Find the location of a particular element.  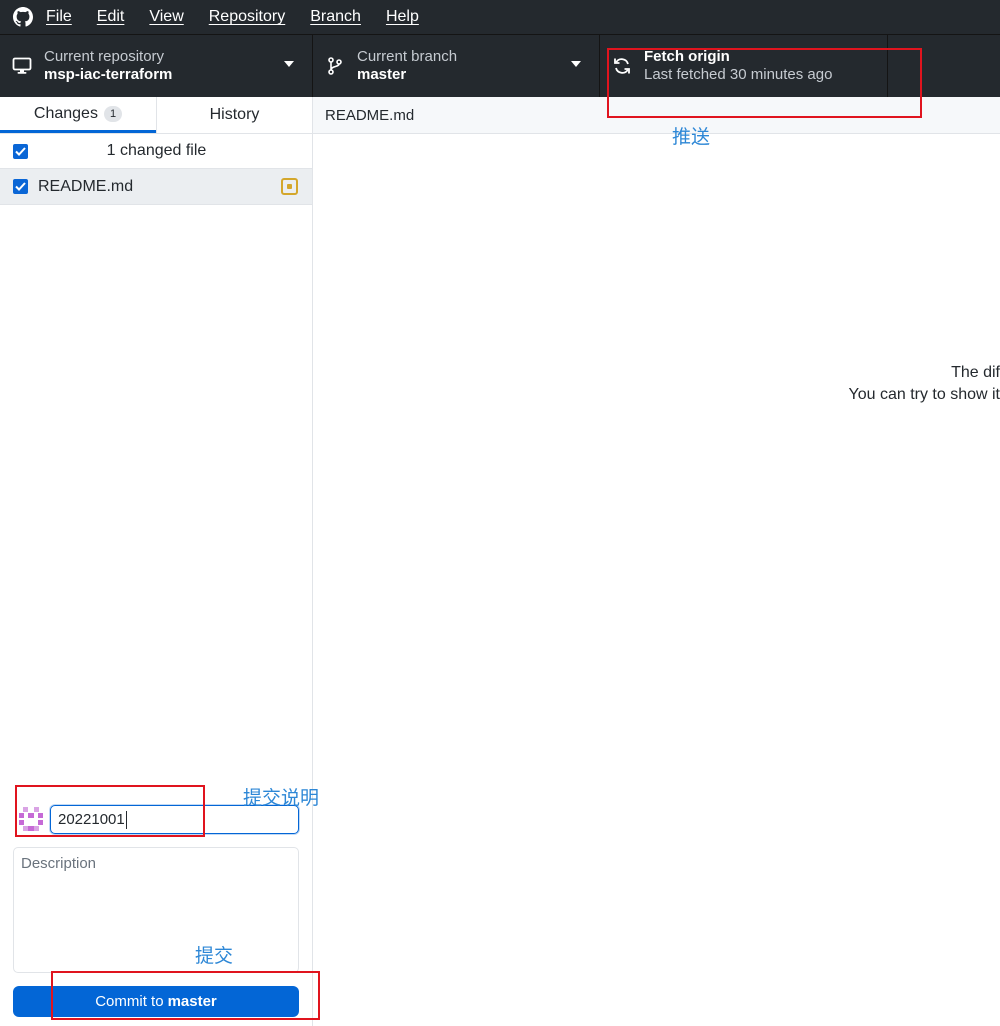

desktop-icon is located at coordinates (22, 66).